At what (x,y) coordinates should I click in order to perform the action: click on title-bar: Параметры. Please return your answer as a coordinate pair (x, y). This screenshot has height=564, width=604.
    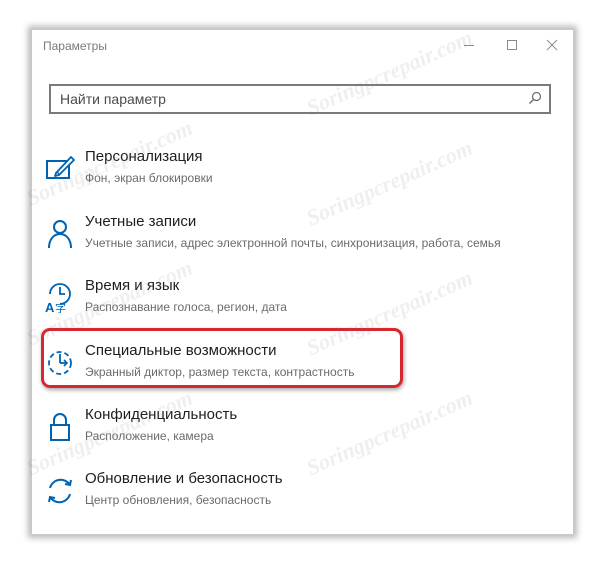
    Looking at the image, I should click on (302, 46).